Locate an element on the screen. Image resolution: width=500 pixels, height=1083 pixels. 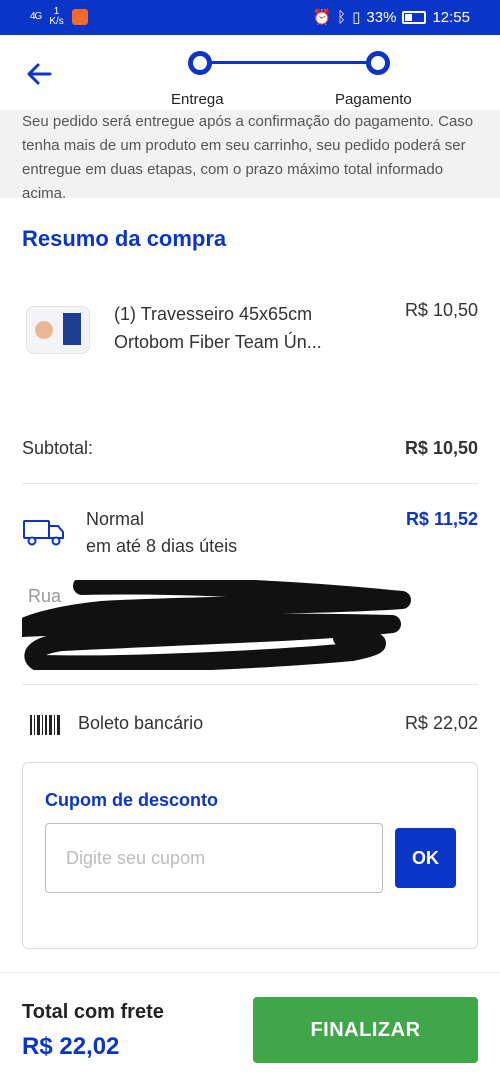
truck-icon is located at coordinates (43, 533).